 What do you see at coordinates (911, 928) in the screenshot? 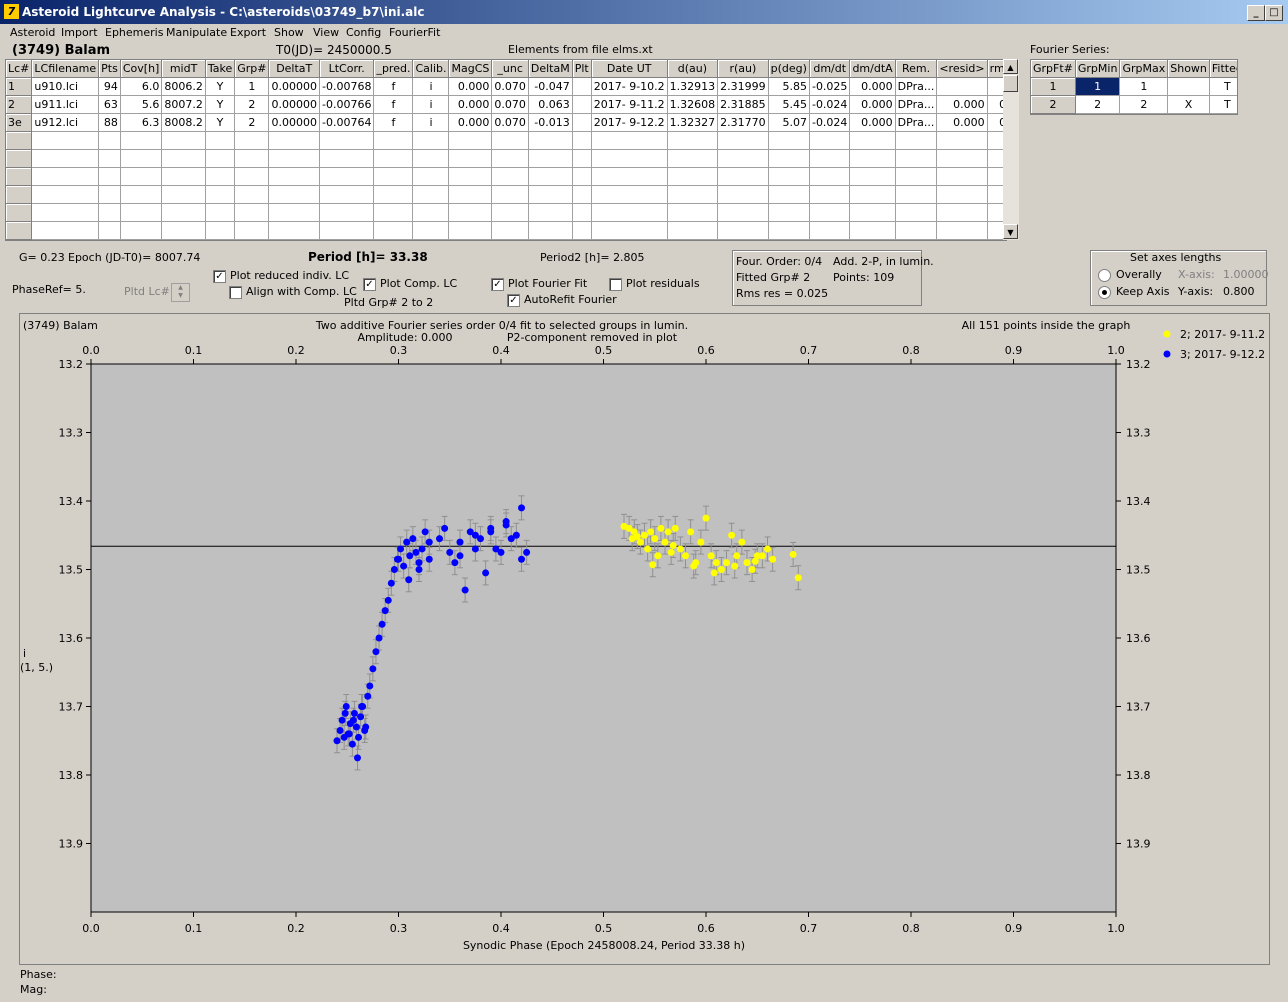
I see `x-tick-label: 0.8` at bounding box center [911, 928].